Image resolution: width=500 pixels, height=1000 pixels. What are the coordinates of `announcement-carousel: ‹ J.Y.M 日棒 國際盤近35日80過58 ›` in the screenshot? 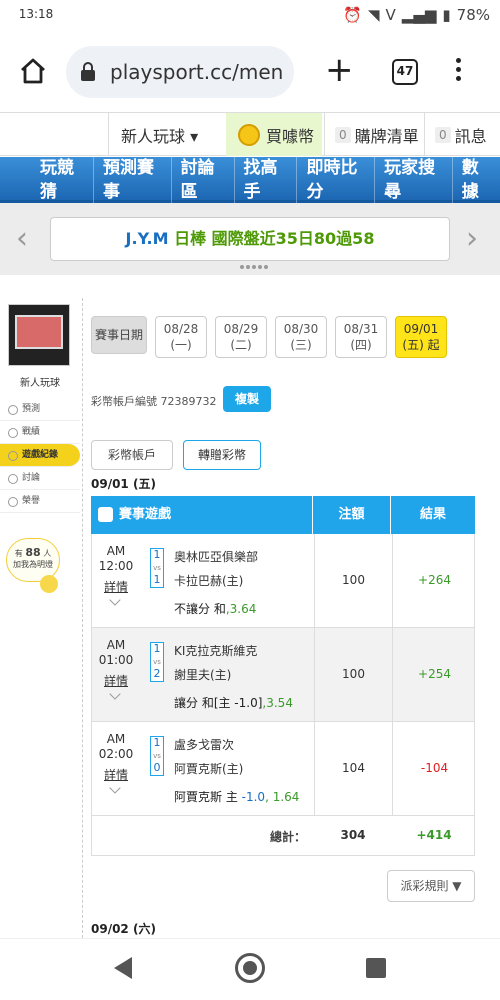 It's located at (250, 239).